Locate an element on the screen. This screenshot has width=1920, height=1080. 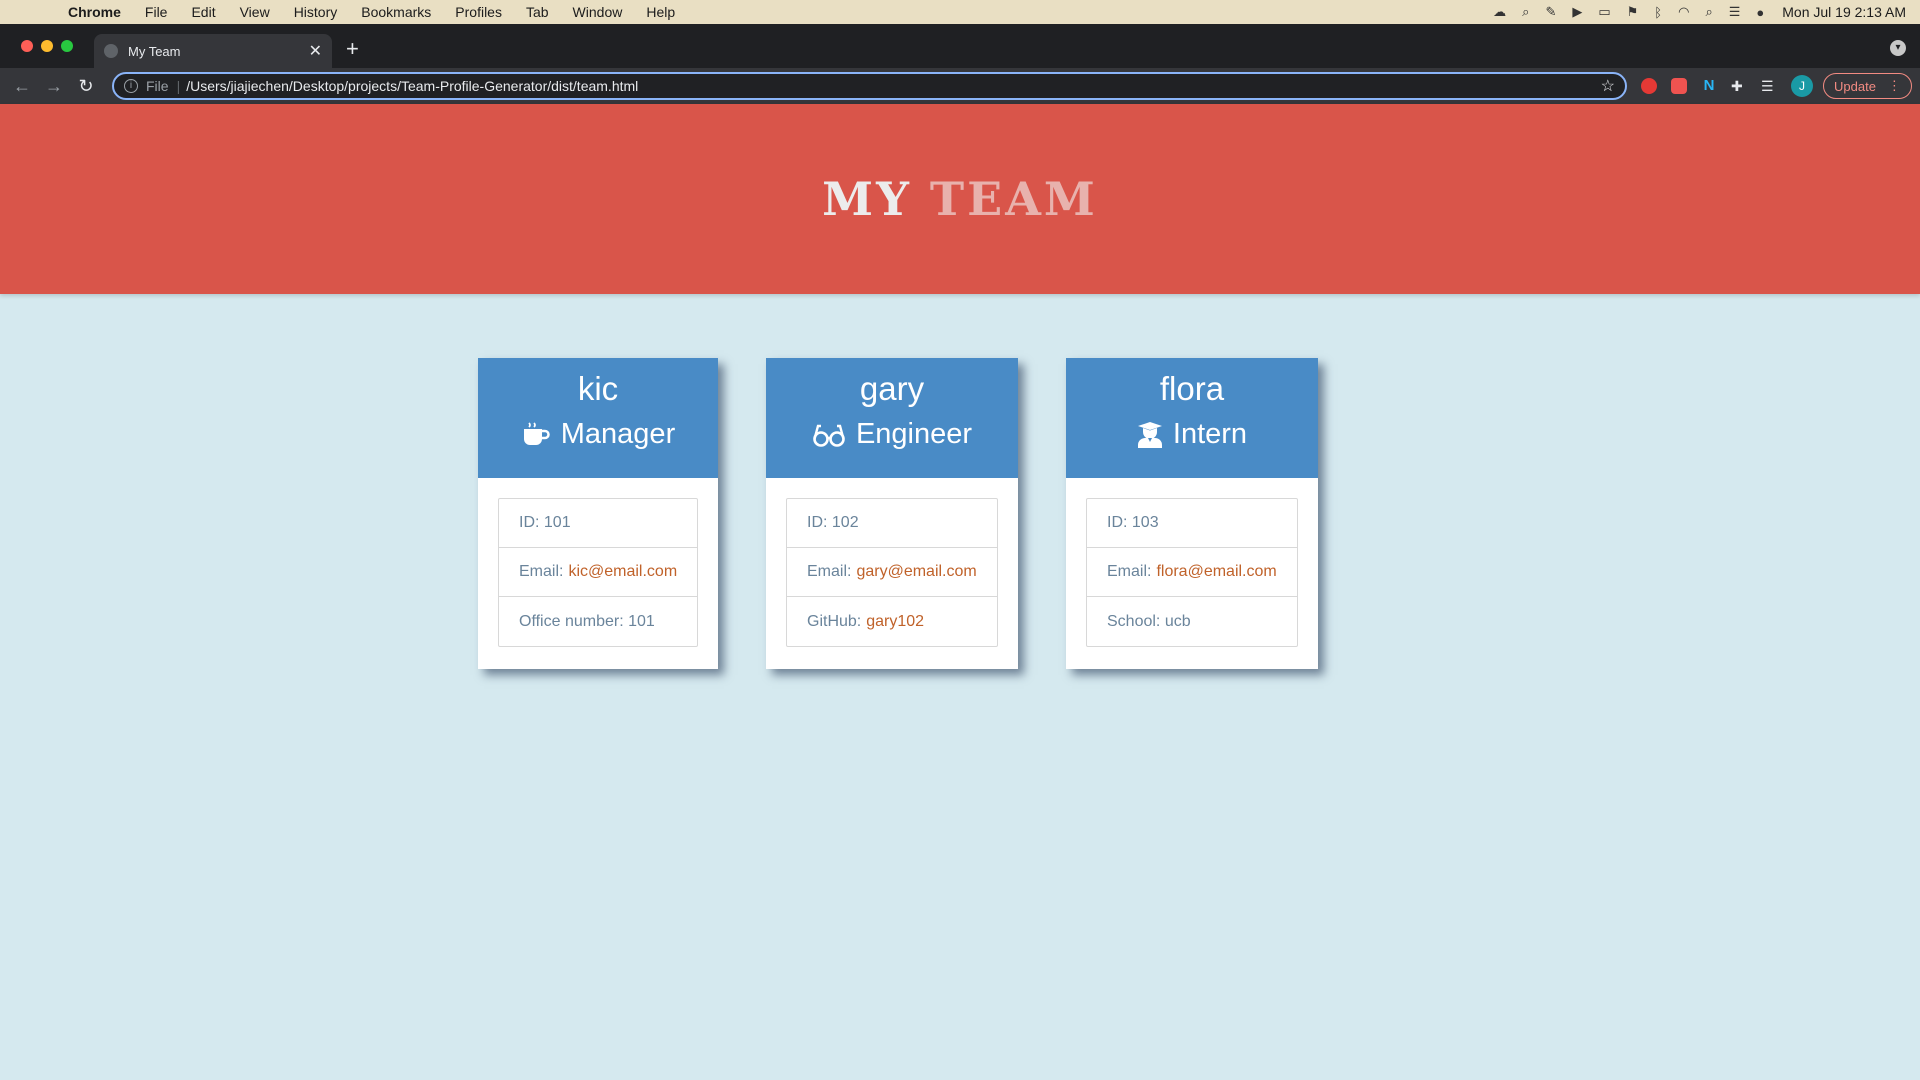
extension-video-icon is located at coordinates (1679, 86).